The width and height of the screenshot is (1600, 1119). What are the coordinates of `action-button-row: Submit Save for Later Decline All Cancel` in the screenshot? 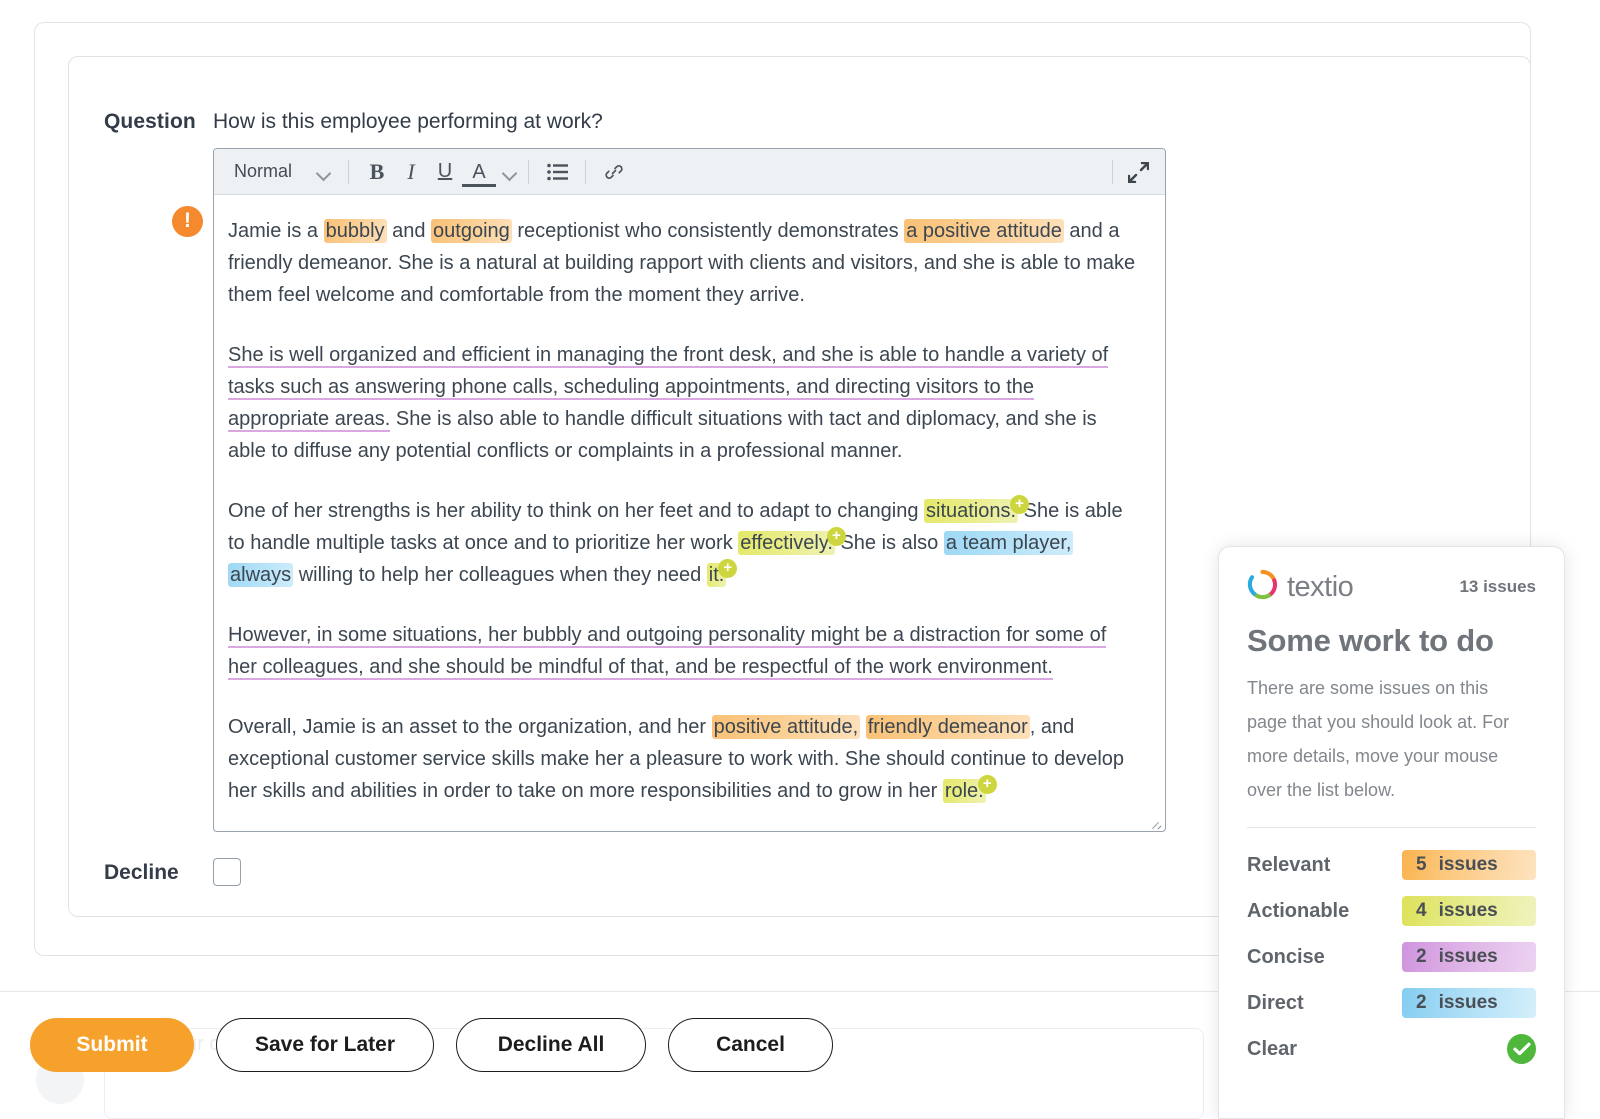 It's located at (431, 1045).